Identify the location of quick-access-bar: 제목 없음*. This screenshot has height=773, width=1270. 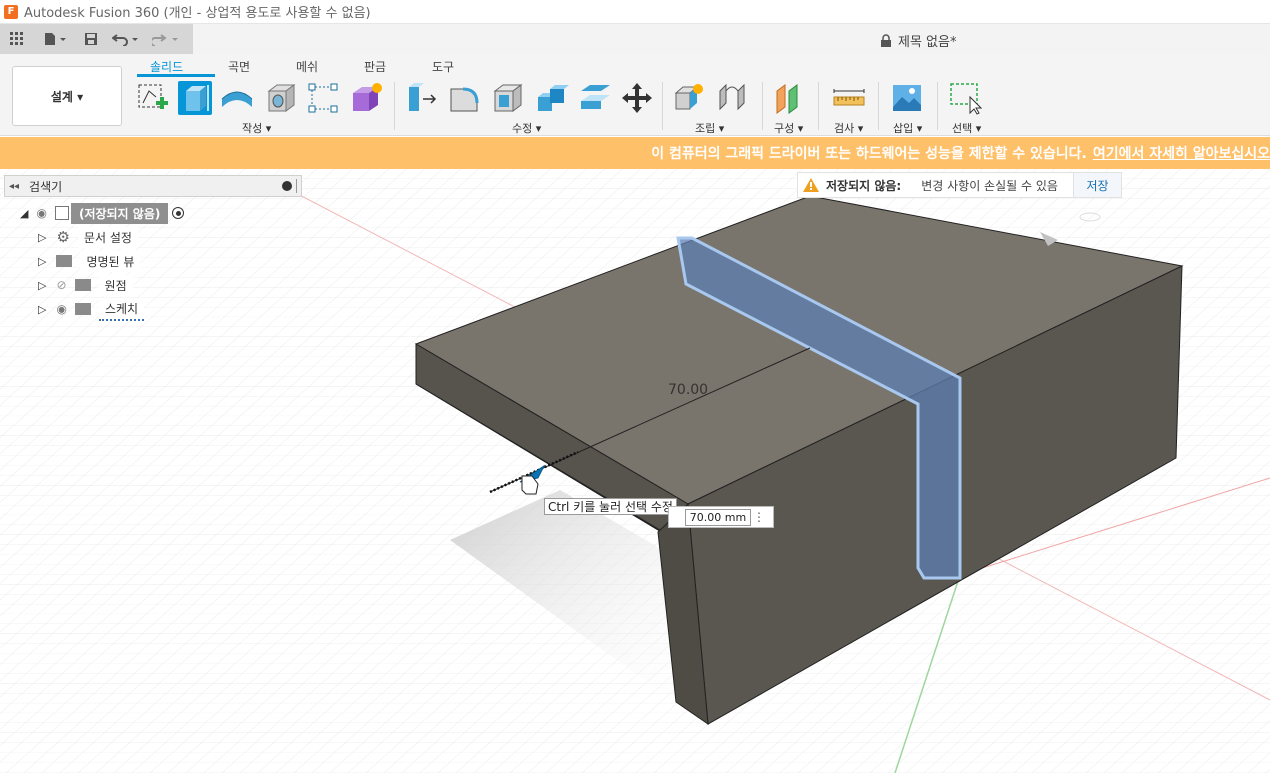
(635, 39).